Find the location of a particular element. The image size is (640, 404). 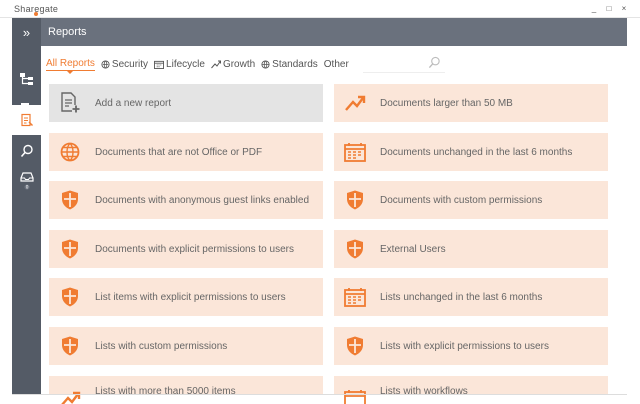

report-label: Lists unchanged in the last 6 months is located at coordinates (461, 297).